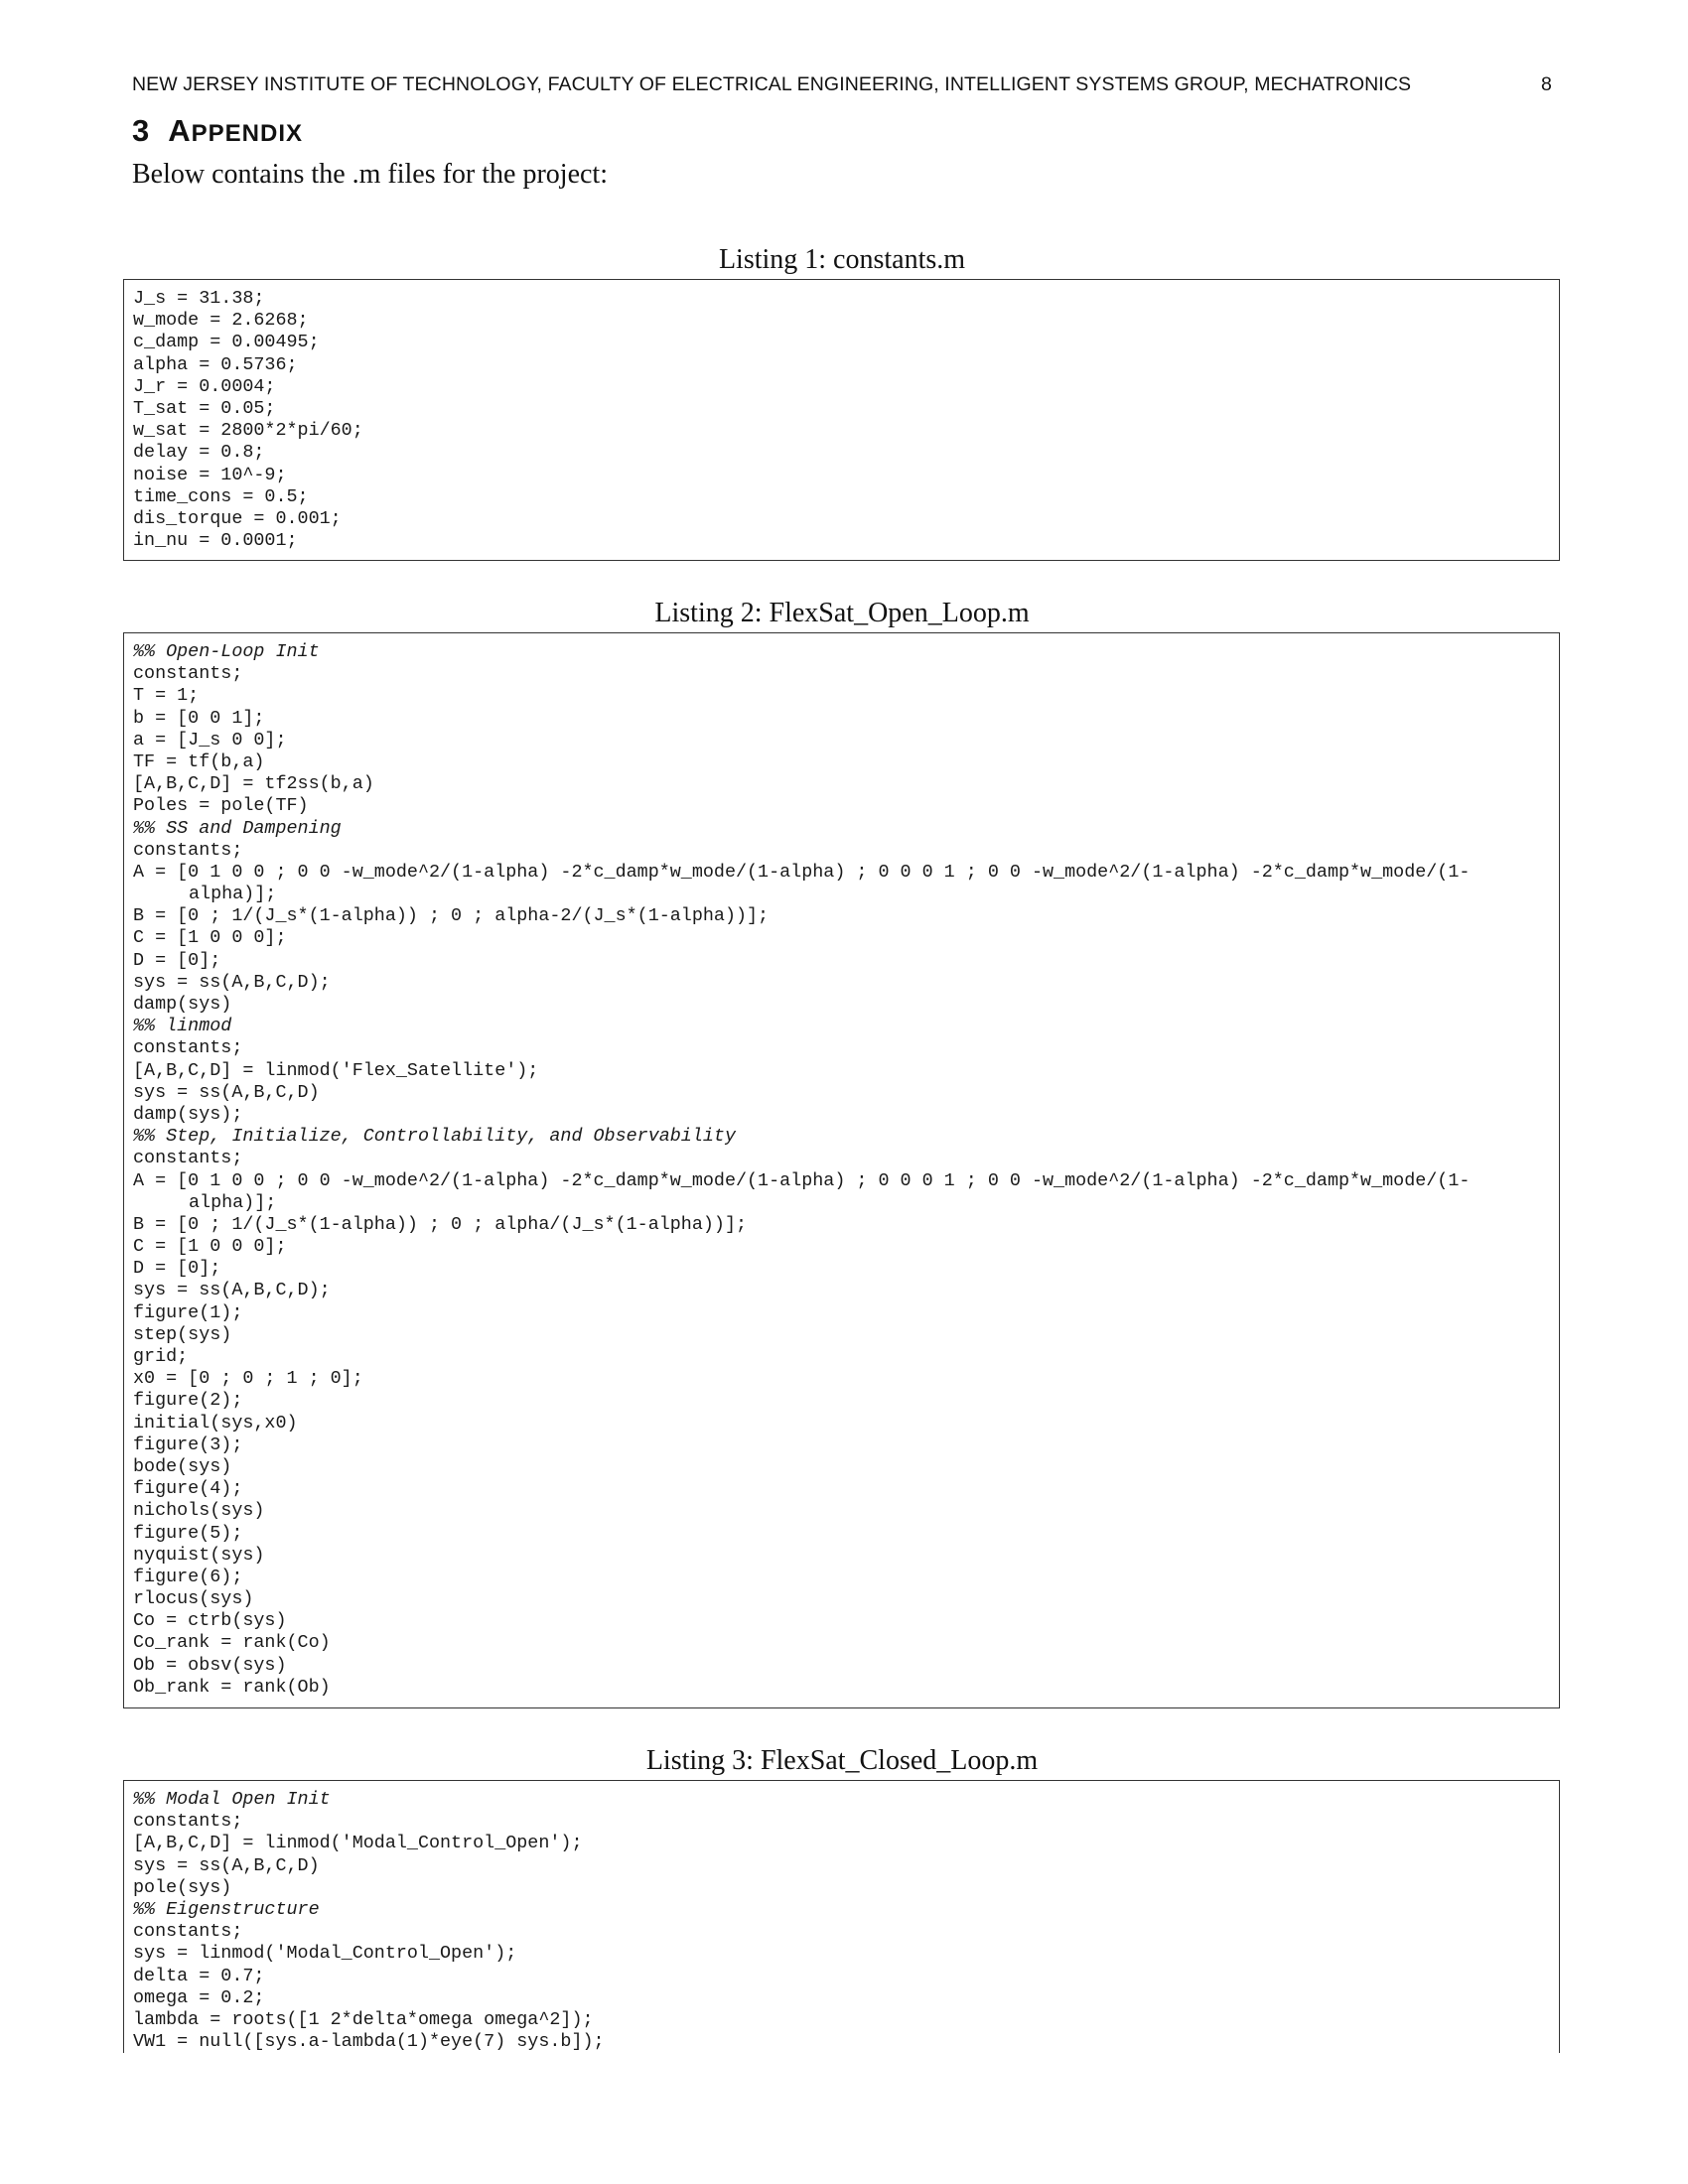 The image size is (1688, 2184). Describe the element at coordinates (166, 696) in the screenshot. I see `code-line: T = 1;` at that location.